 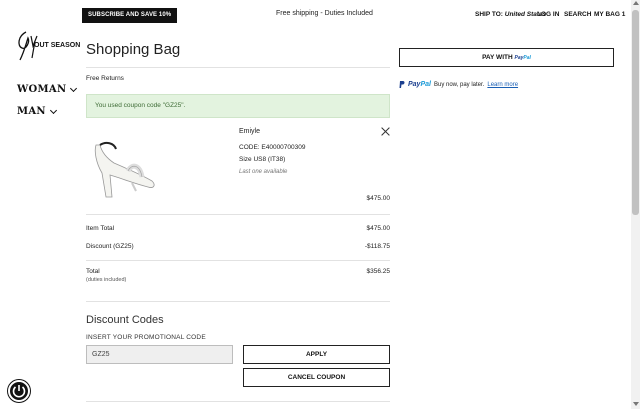 What do you see at coordinates (522, 58) in the screenshot?
I see `paypal-logo: PayPal` at bounding box center [522, 58].